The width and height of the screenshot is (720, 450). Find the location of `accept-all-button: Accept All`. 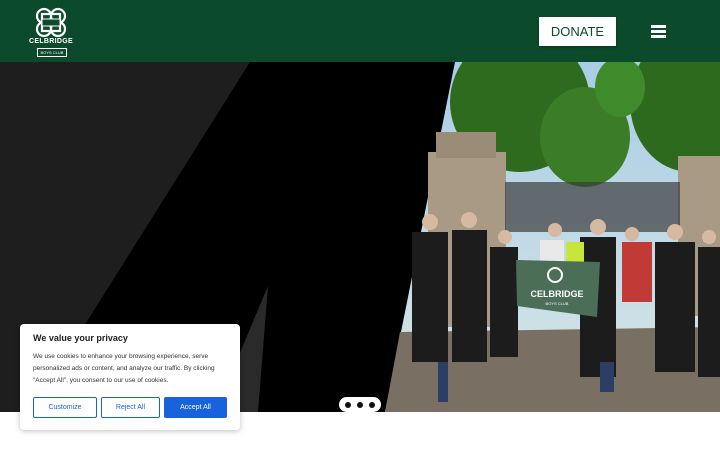

accept-all-button: Accept All is located at coordinates (195, 407).